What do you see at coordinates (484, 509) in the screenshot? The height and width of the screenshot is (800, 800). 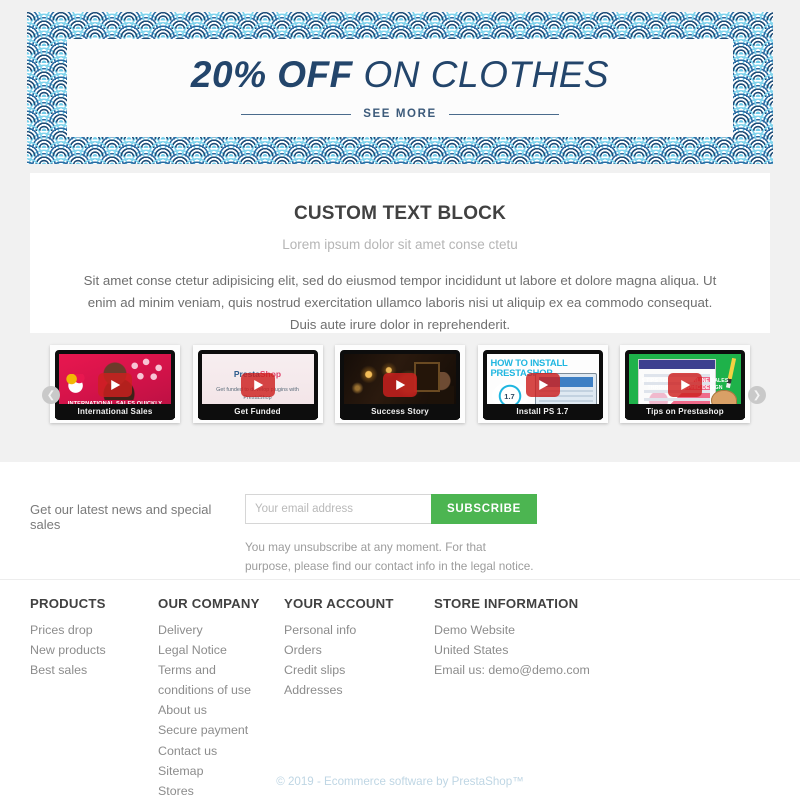 I see `subscribe-button: SUBSCRIBE` at bounding box center [484, 509].